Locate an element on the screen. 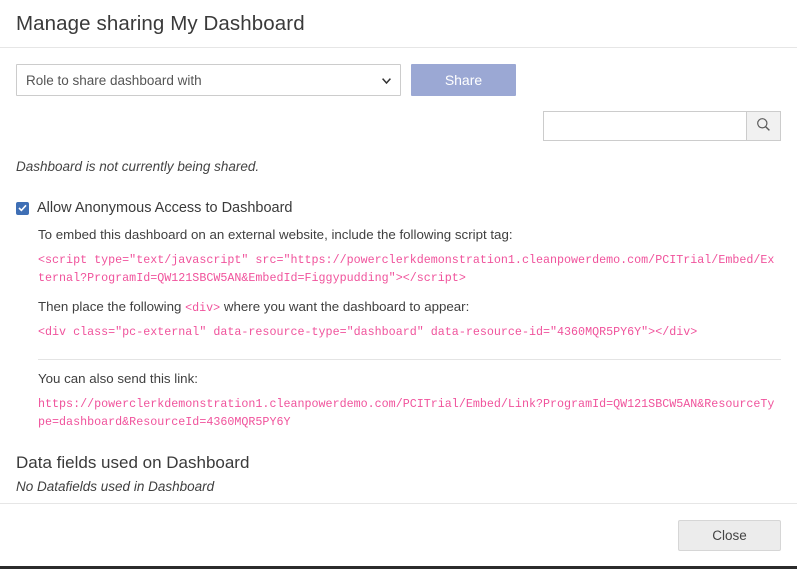 The height and width of the screenshot is (569, 797). close-button: Close is located at coordinates (729, 535).